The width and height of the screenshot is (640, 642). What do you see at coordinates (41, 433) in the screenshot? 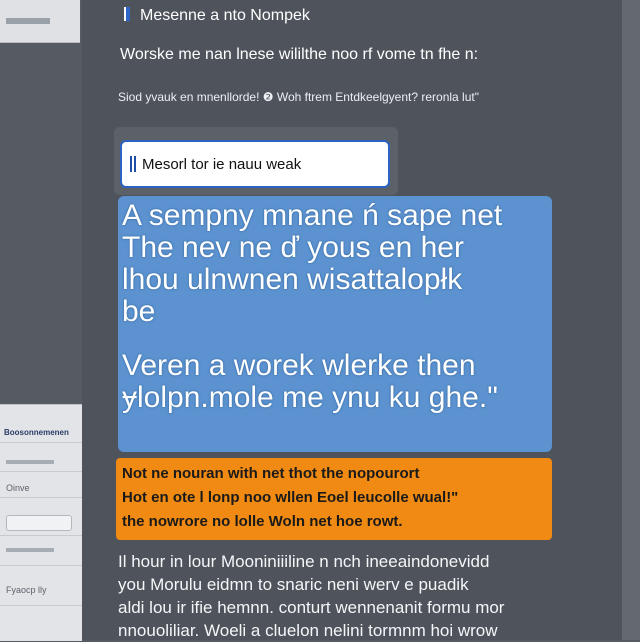
I see `sidebar-header: Boosonnemenen` at bounding box center [41, 433].